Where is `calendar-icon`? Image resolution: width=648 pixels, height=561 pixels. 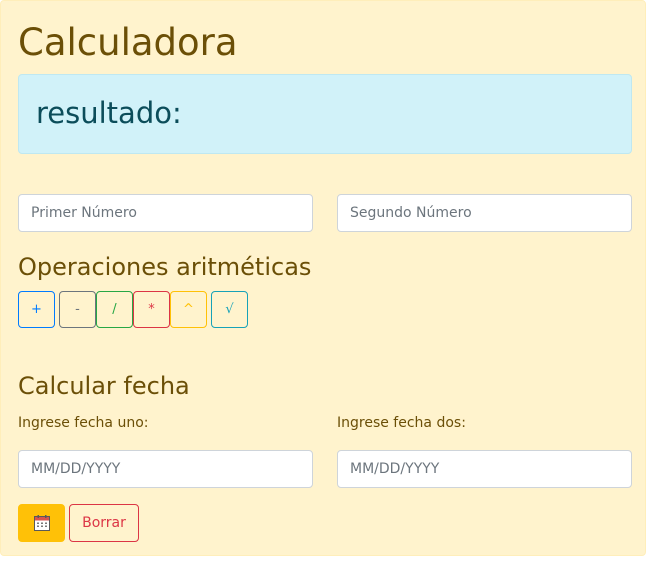 calendar-icon is located at coordinates (41, 523).